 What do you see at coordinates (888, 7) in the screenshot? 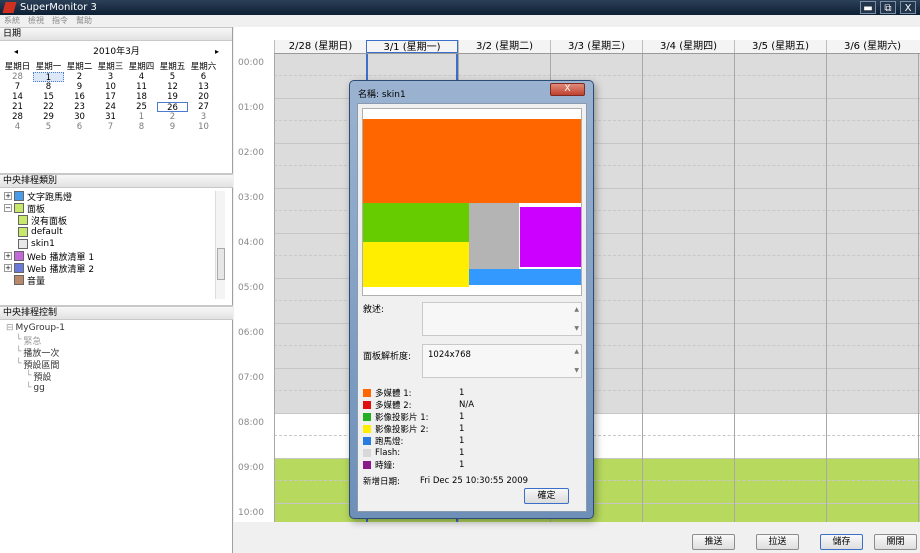
I see `maximize-button: ⧉` at bounding box center [888, 7].